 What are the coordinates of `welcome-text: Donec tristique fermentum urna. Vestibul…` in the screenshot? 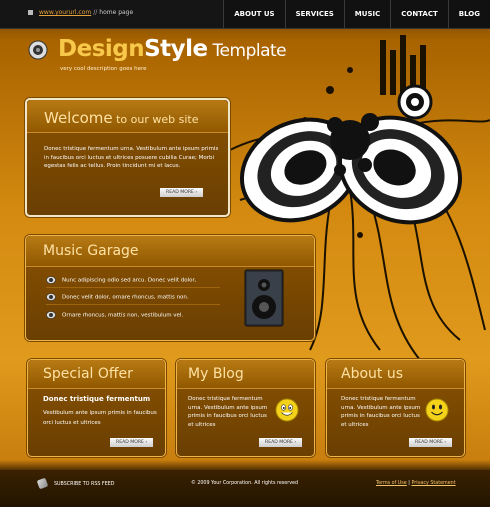 It's located at (131, 157).